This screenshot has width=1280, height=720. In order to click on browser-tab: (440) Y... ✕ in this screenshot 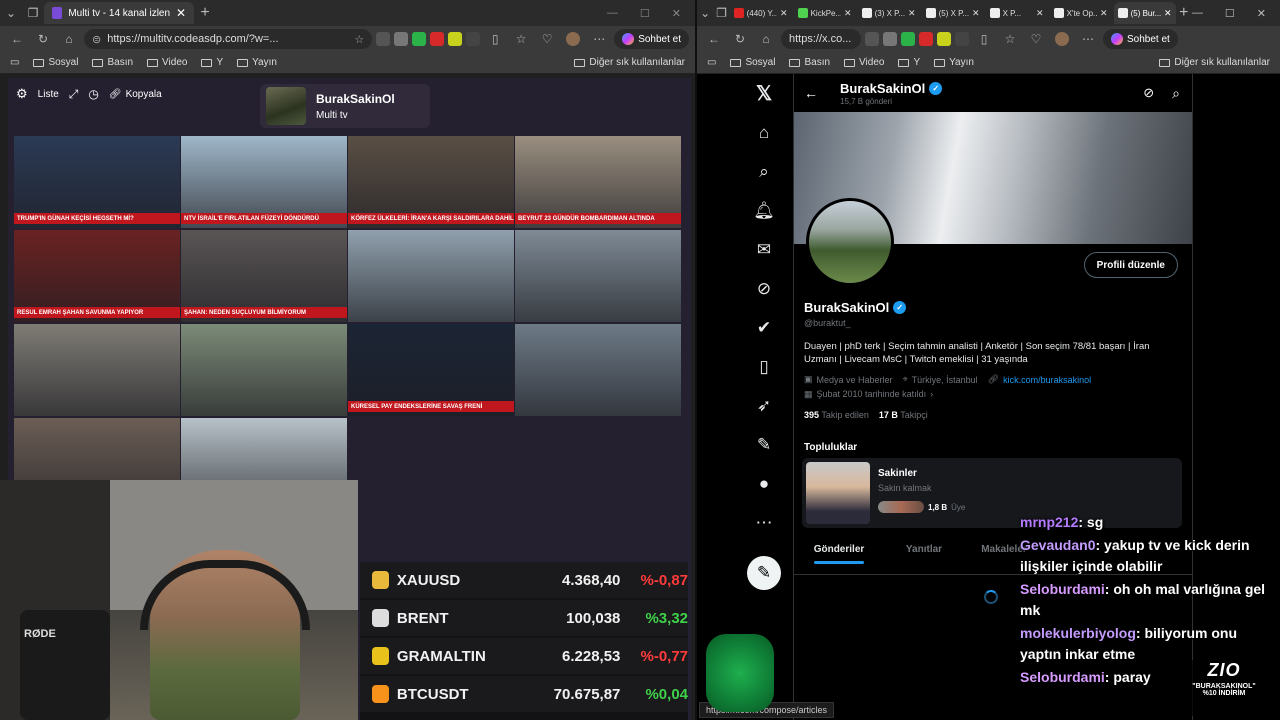, I will do `click(761, 13)`.